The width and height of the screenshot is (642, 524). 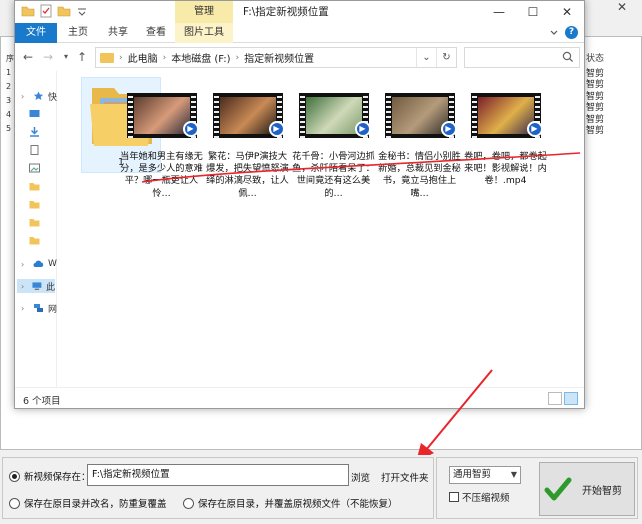 I want to click on maximize-icon: ☐, so click(x=533, y=12).